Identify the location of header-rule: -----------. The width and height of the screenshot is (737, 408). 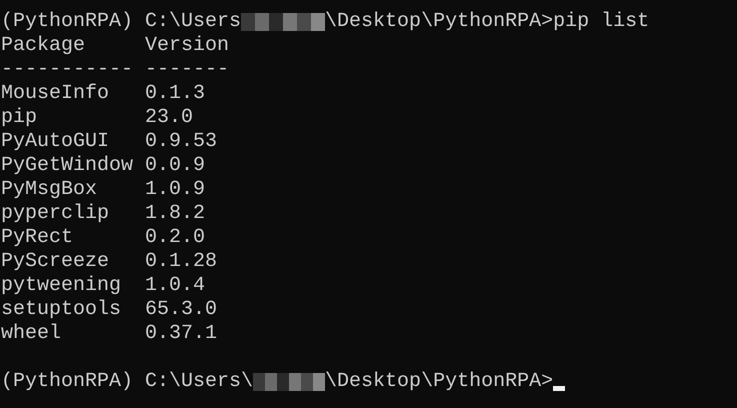
(67, 70).